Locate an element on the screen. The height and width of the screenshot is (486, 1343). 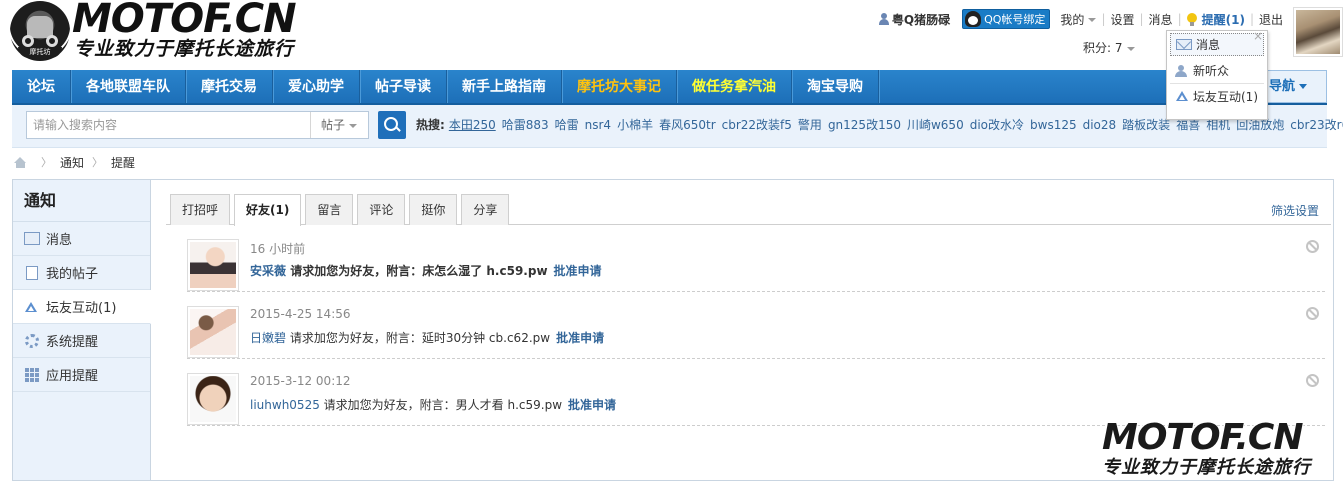
qq-bind-button: QQ帐号绑定 is located at coordinates (1006, 19).